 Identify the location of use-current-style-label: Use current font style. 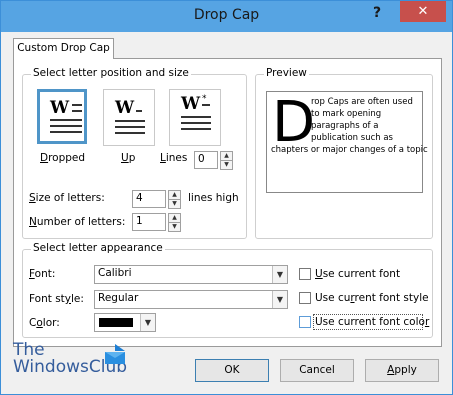
(372, 298).